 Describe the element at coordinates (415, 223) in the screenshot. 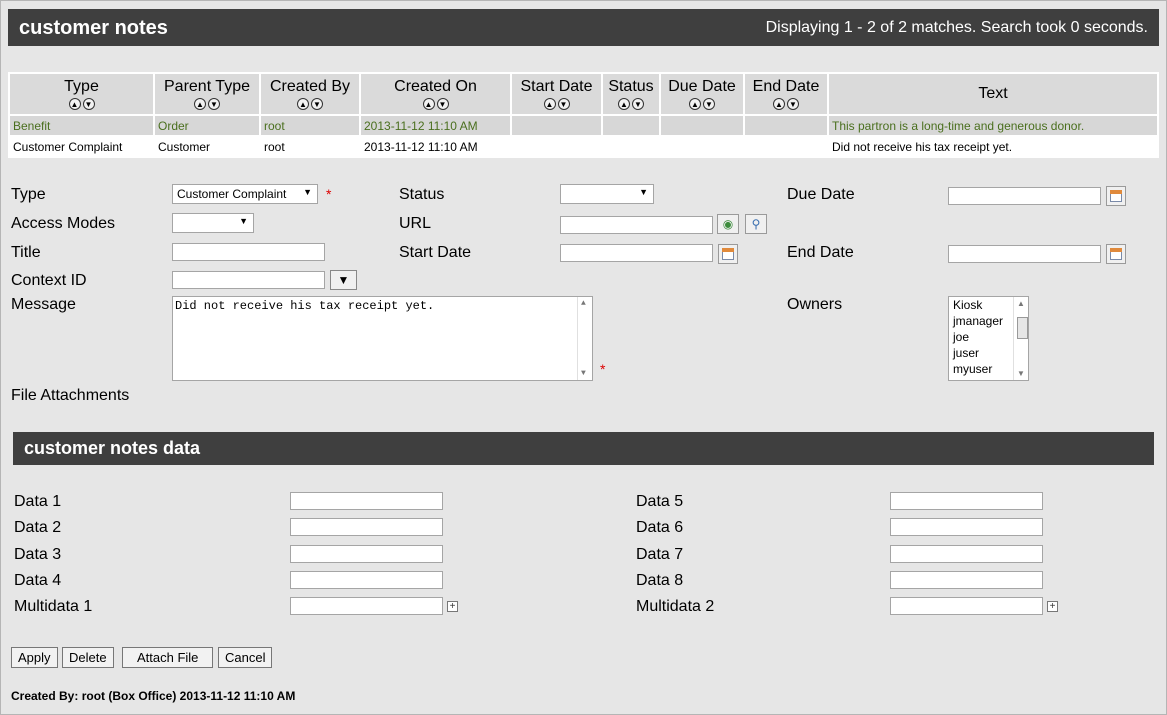

I see `url-label: URL` at that location.